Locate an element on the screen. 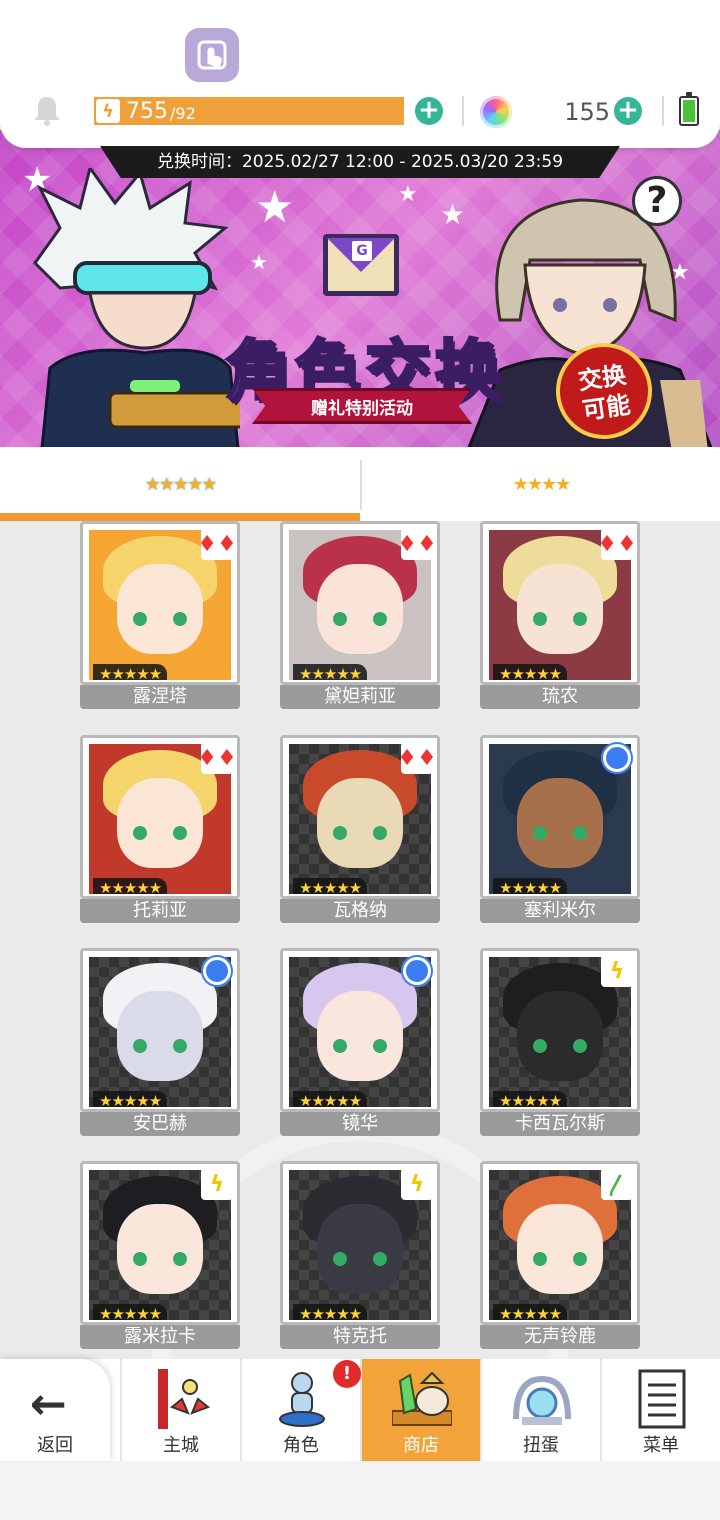 The width and height of the screenshot is (720, 1520). character-card: ★★★★★ 安巴赫 is located at coordinates (160, 1042).